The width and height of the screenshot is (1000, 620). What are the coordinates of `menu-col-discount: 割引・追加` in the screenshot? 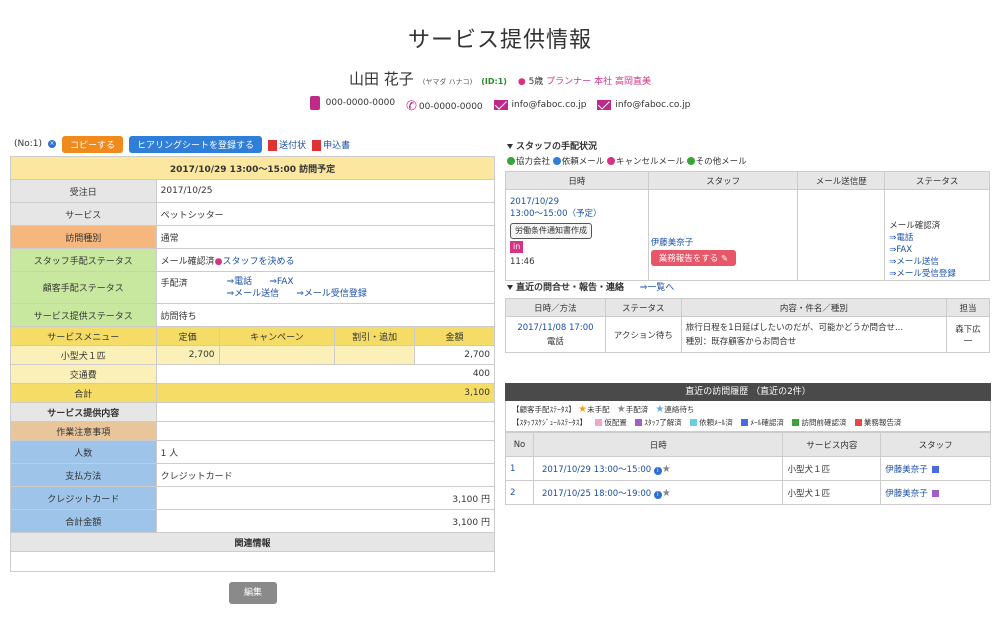 It's located at (375, 336).